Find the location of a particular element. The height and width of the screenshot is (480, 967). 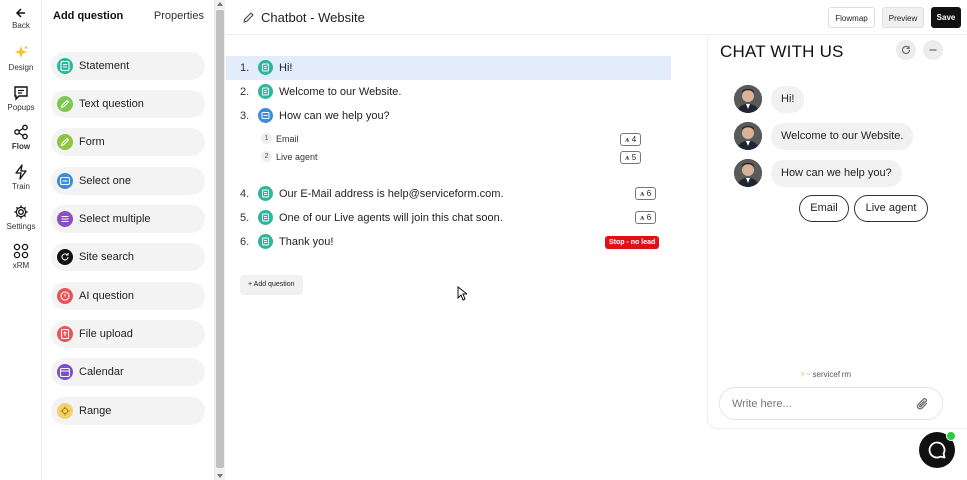

minus-icon is located at coordinates (933, 50).